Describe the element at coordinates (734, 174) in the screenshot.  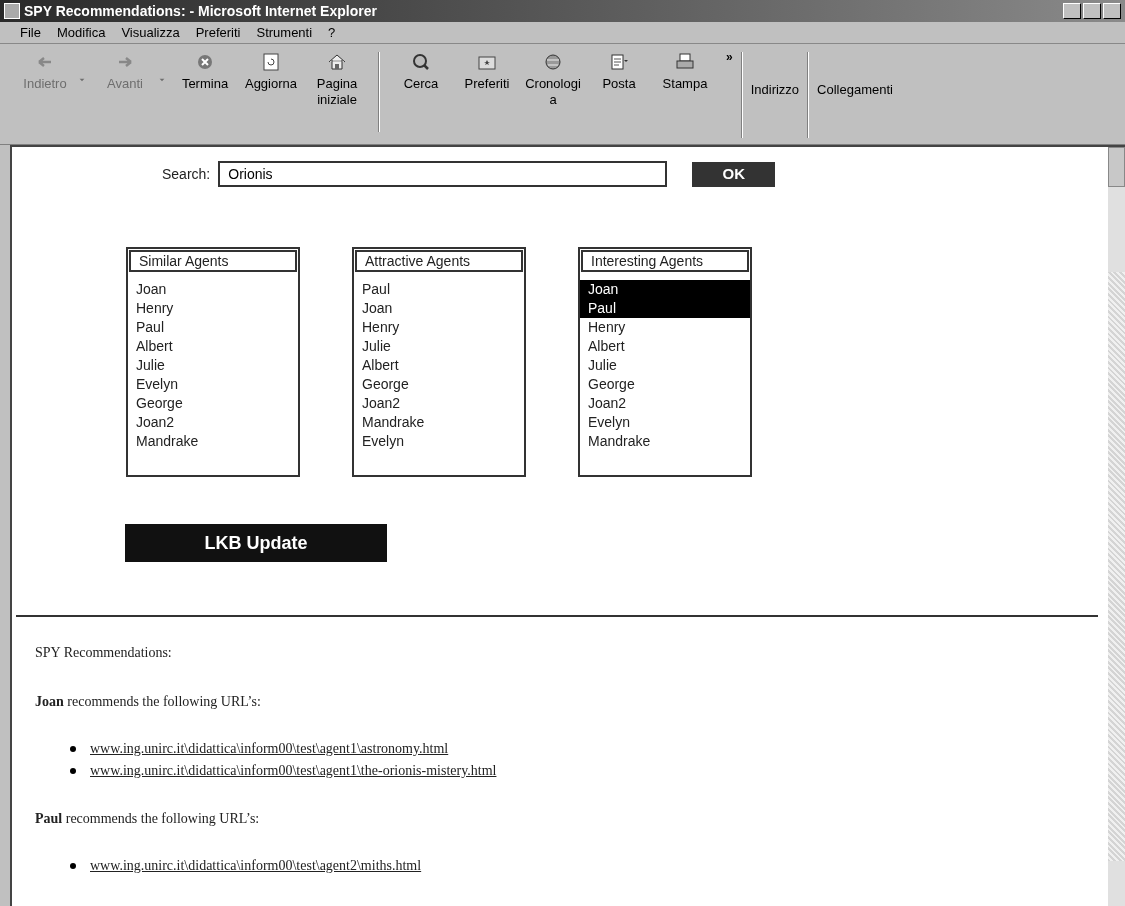
I see `ok-button: OK` at that location.